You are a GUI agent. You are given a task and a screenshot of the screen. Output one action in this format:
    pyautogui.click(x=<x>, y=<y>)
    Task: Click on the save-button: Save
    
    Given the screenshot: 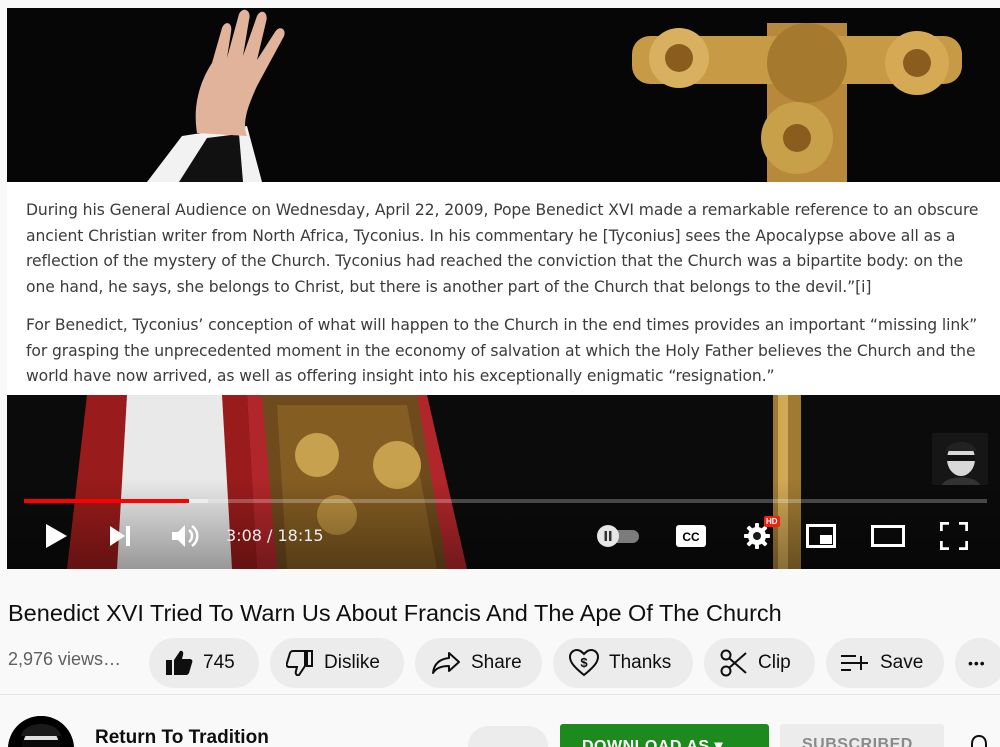 What is the action you would take?
    pyautogui.click(x=885, y=663)
    